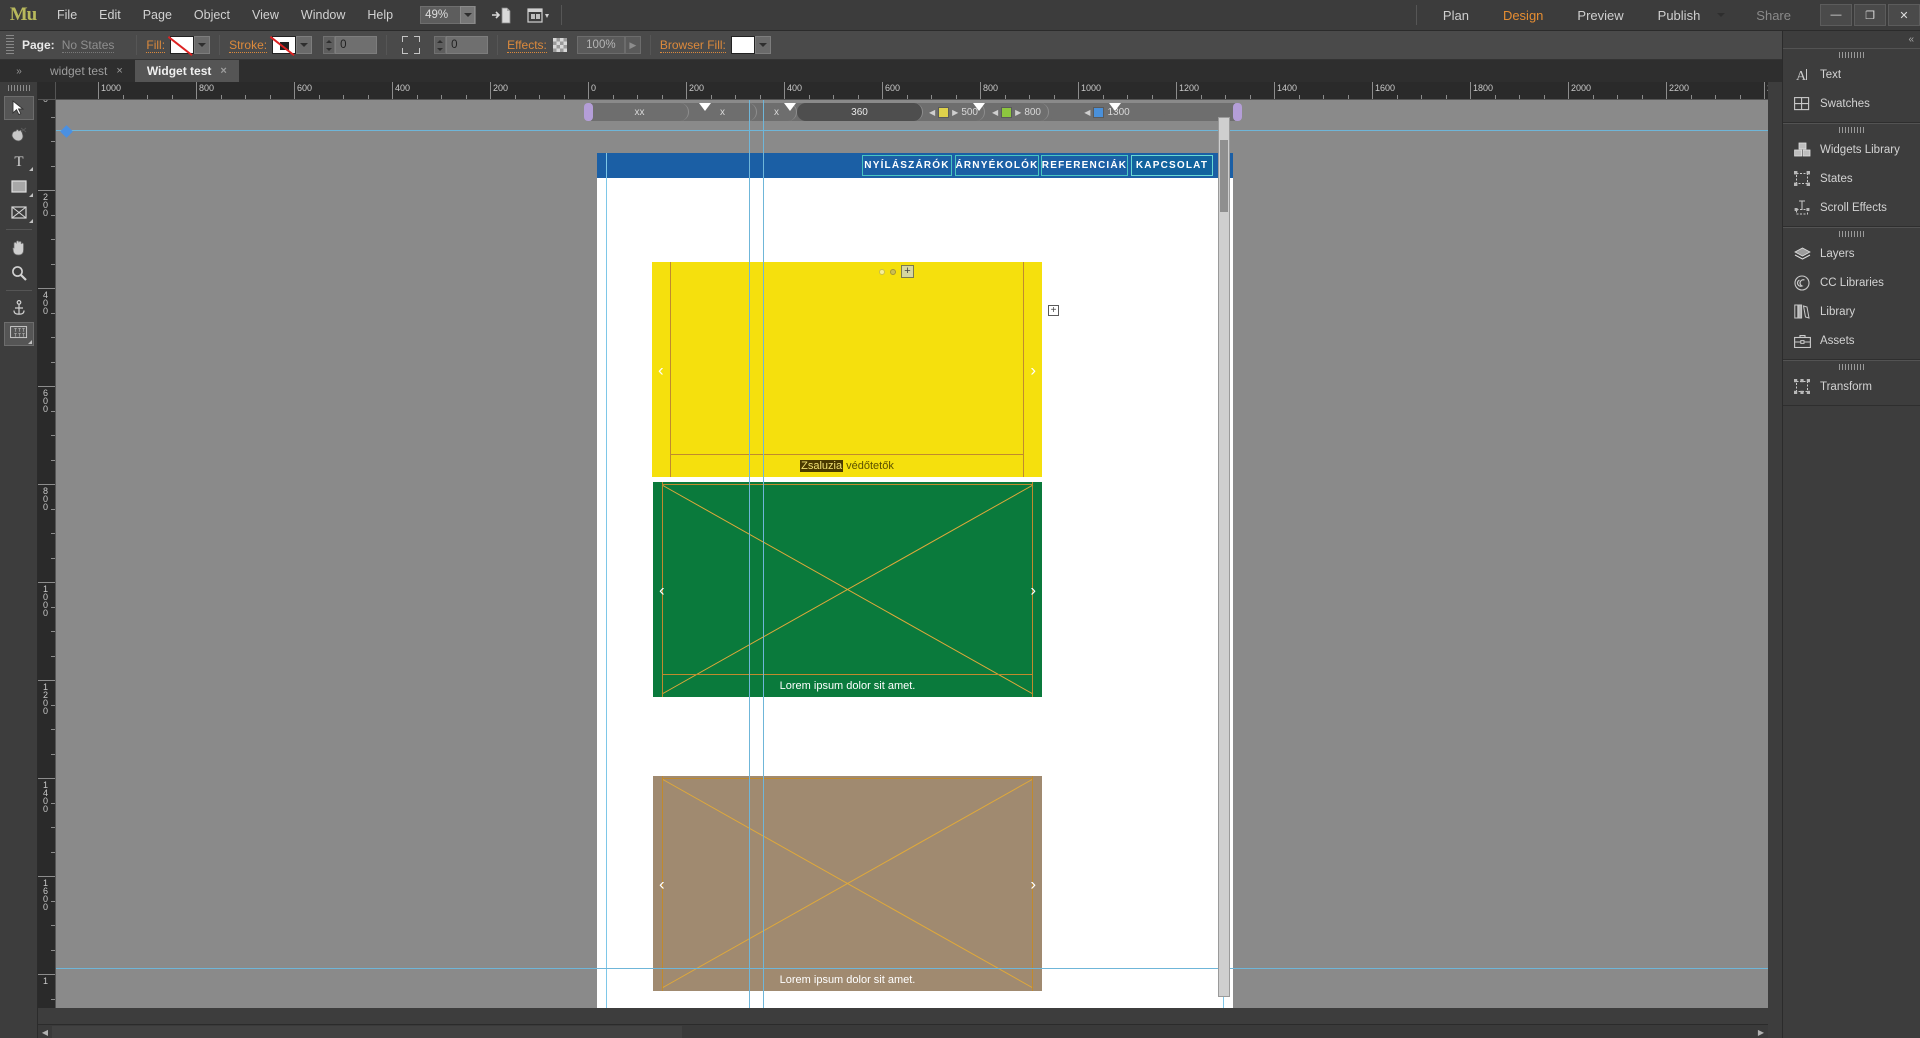 This screenshot has height=1038, width=1920. Describe the element at coordinates (283, 46) in the screenshot. I see `stroke-swatch` at that location.